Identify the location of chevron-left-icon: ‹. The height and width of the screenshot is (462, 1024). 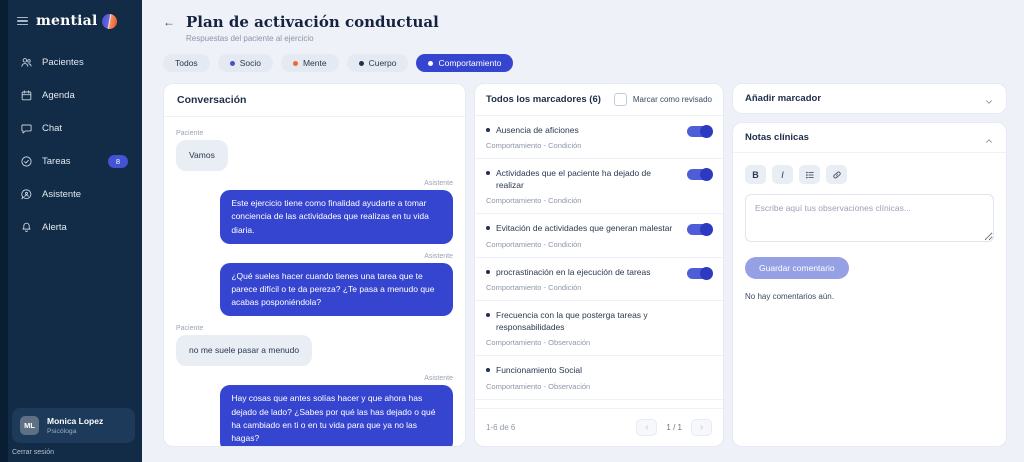
(647, 427).